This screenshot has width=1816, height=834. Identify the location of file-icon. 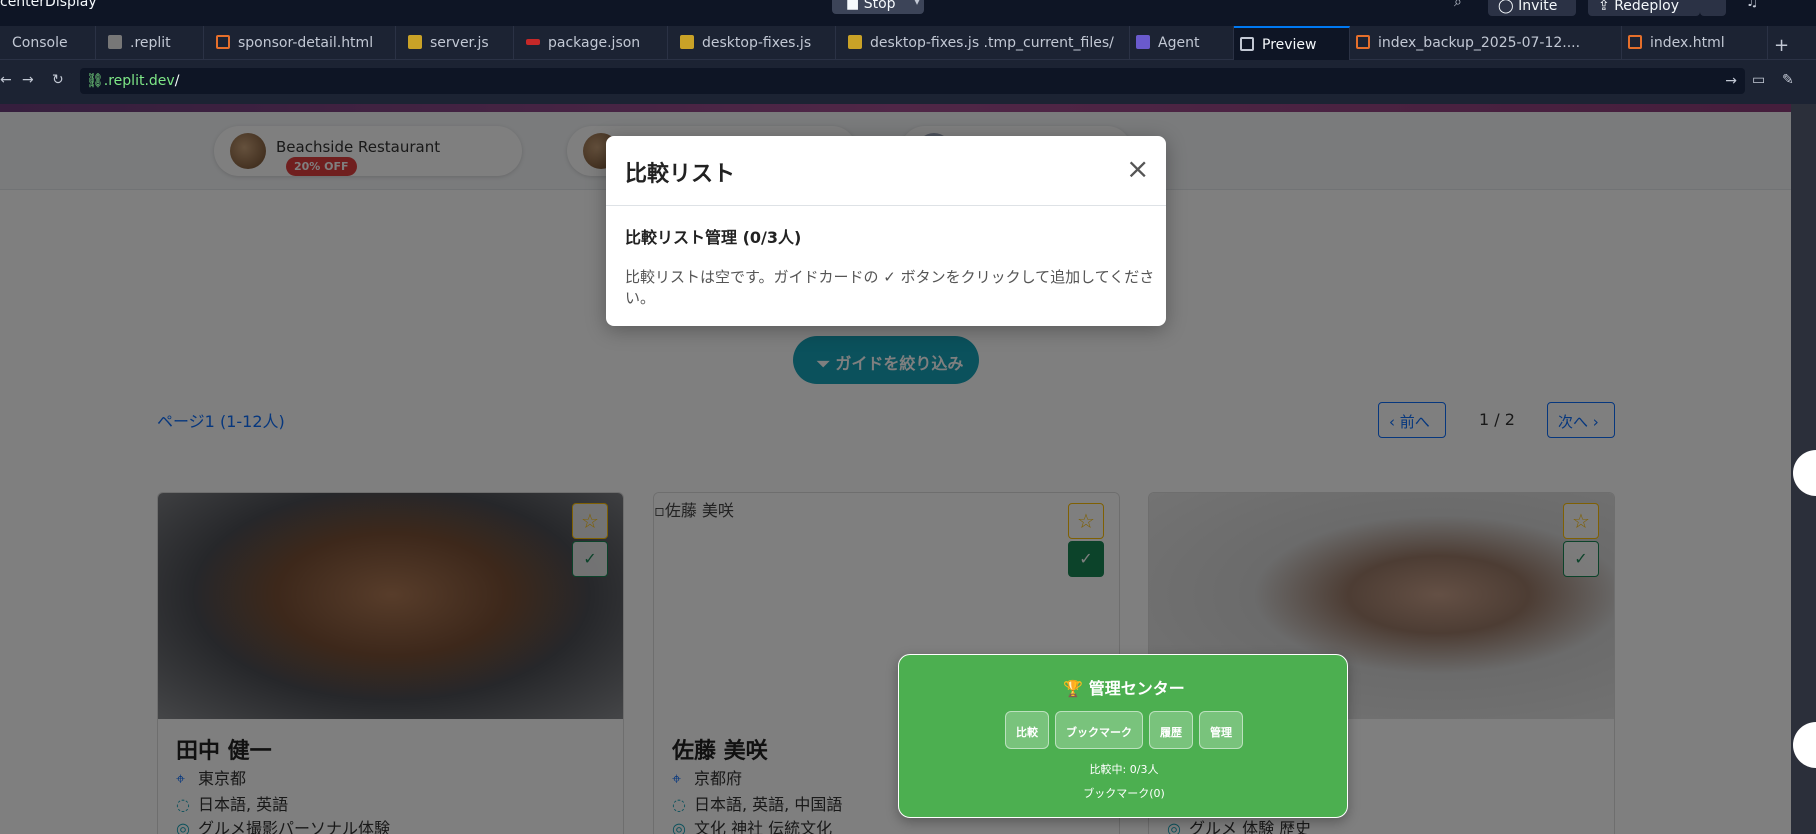
(115, 42).